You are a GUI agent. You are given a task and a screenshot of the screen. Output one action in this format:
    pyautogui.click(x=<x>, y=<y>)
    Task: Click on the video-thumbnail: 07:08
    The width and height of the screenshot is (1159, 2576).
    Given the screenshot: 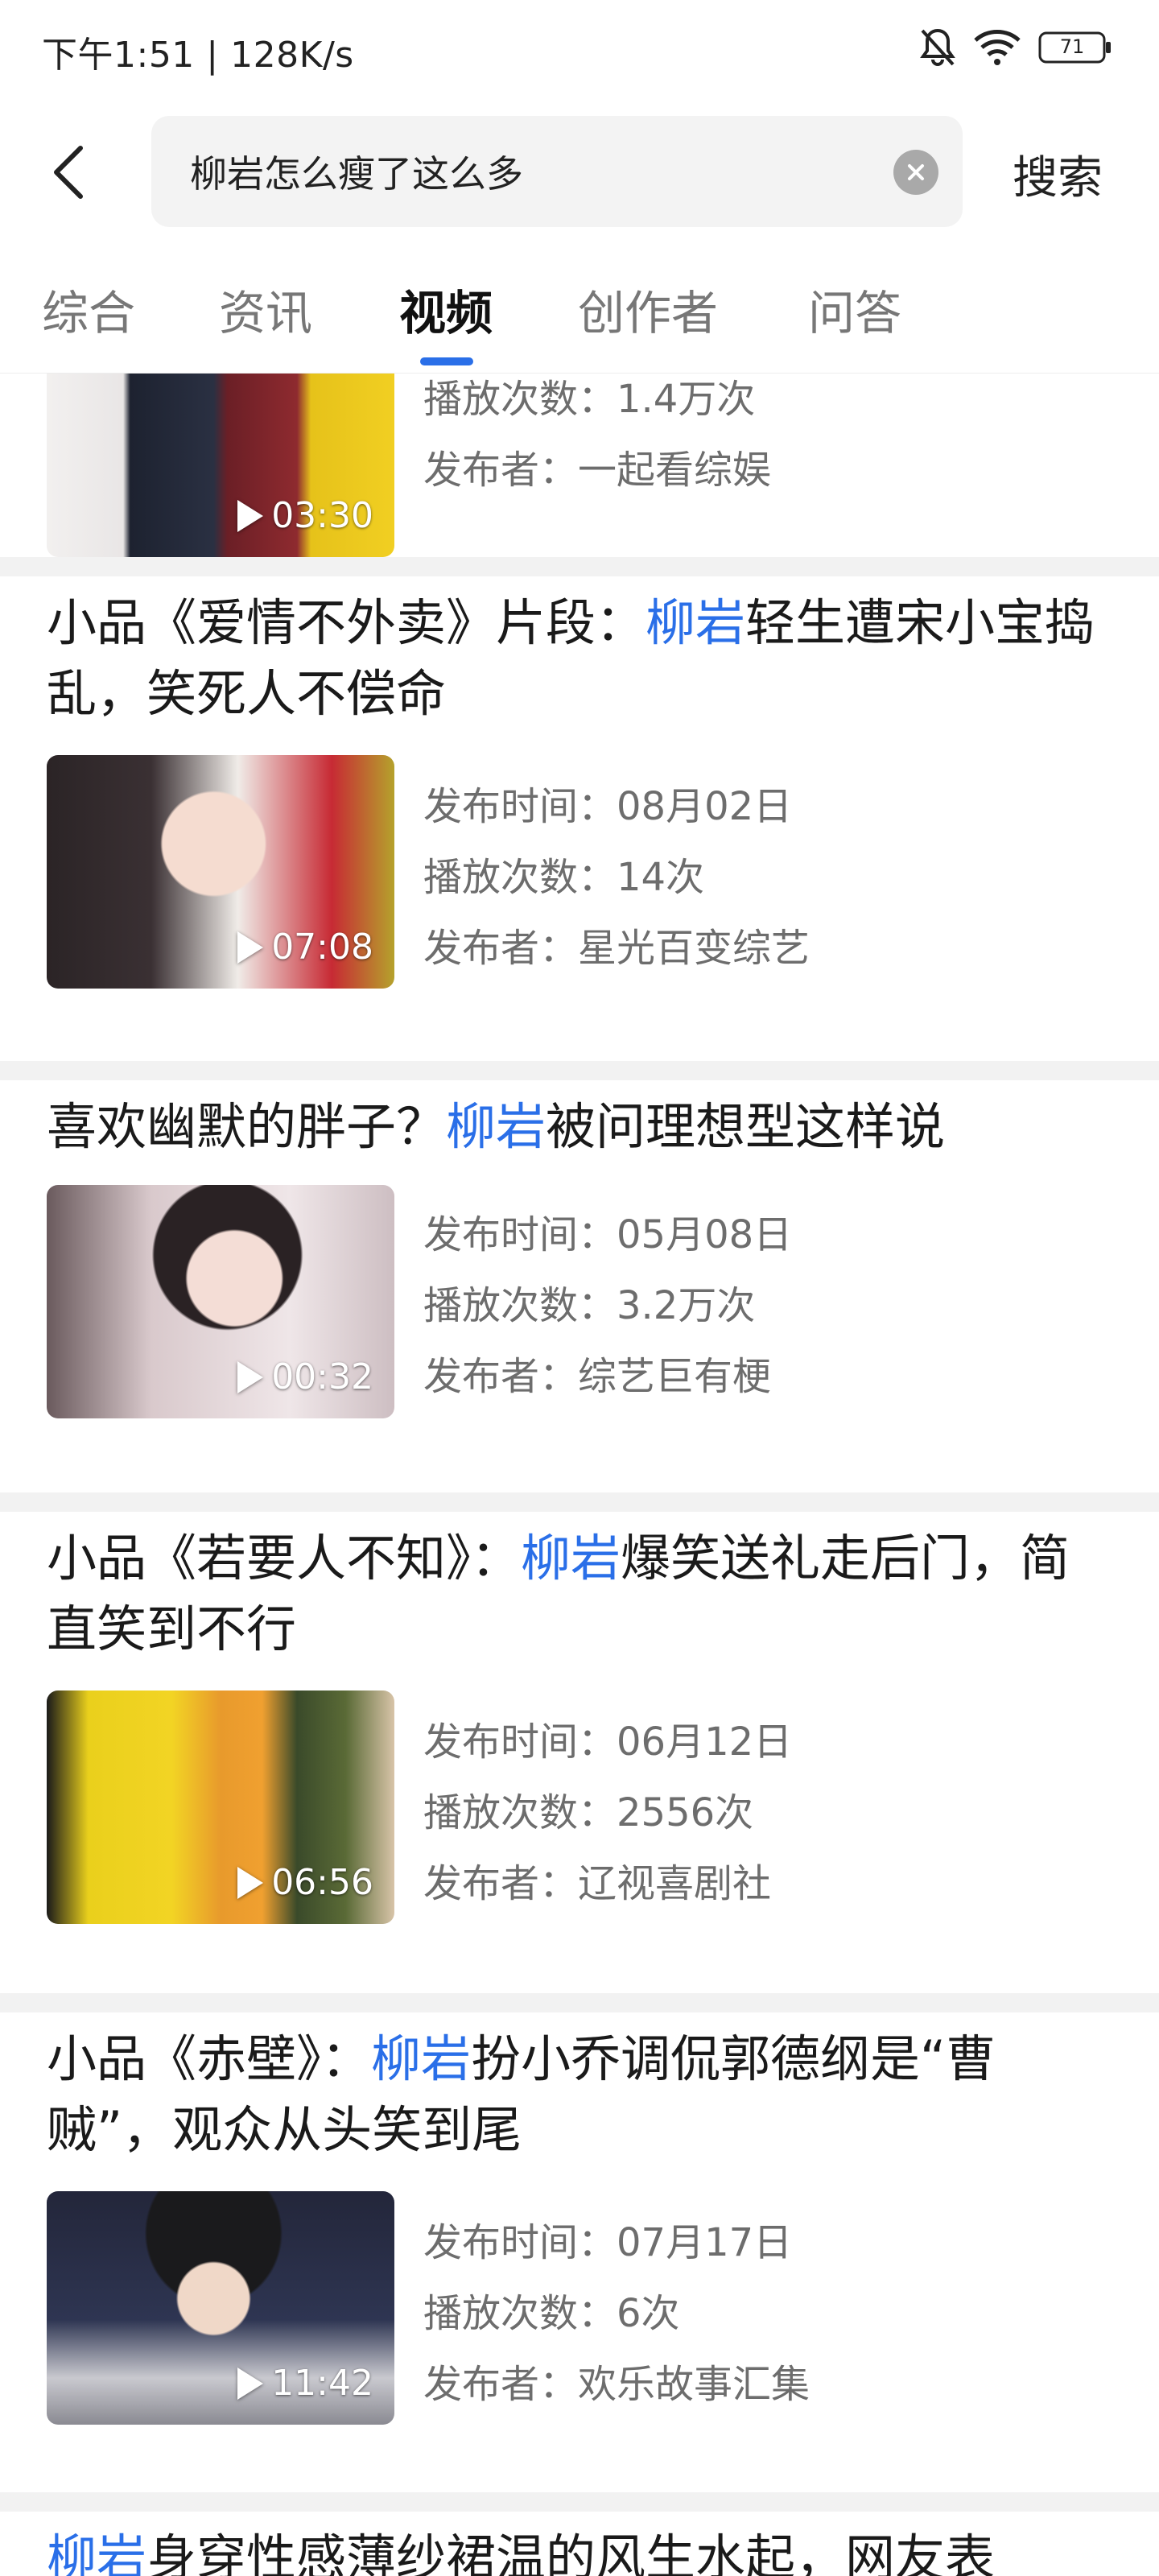 What is the action you would take?
    pyautogui.click(x=220, y=872)
    